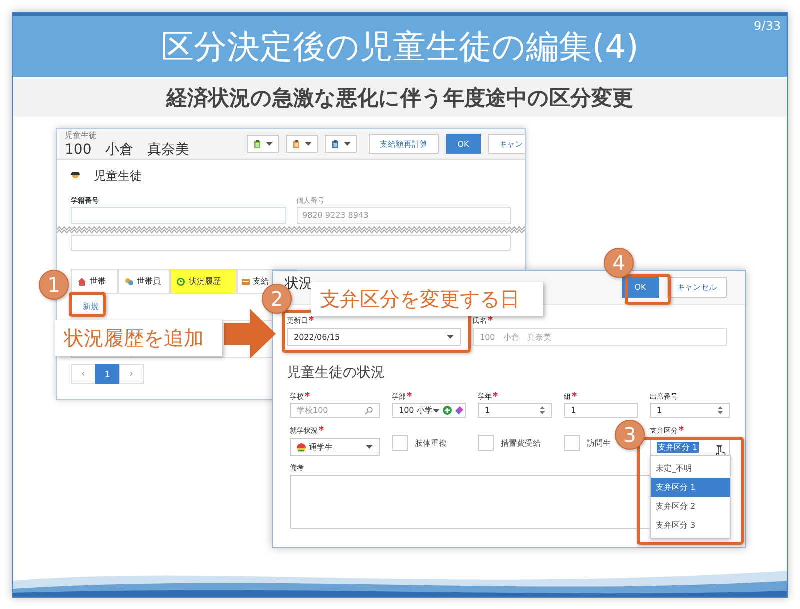  Describe the element at coordinates (690, 525) in the screenshot. I see `dropdown-option: 支弁区分 3` at that location.